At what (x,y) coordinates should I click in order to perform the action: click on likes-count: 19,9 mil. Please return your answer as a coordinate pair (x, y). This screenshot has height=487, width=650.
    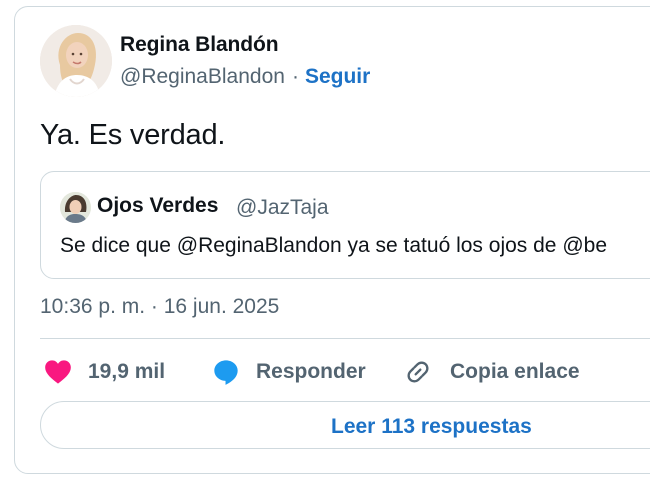
    Looking at the image, I should click on (127, 371).